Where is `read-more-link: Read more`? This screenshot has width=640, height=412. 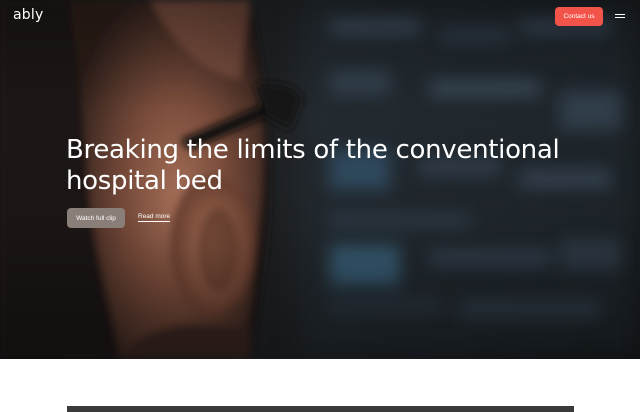 read-more-link: Read more is located at coordinates (154, 217).